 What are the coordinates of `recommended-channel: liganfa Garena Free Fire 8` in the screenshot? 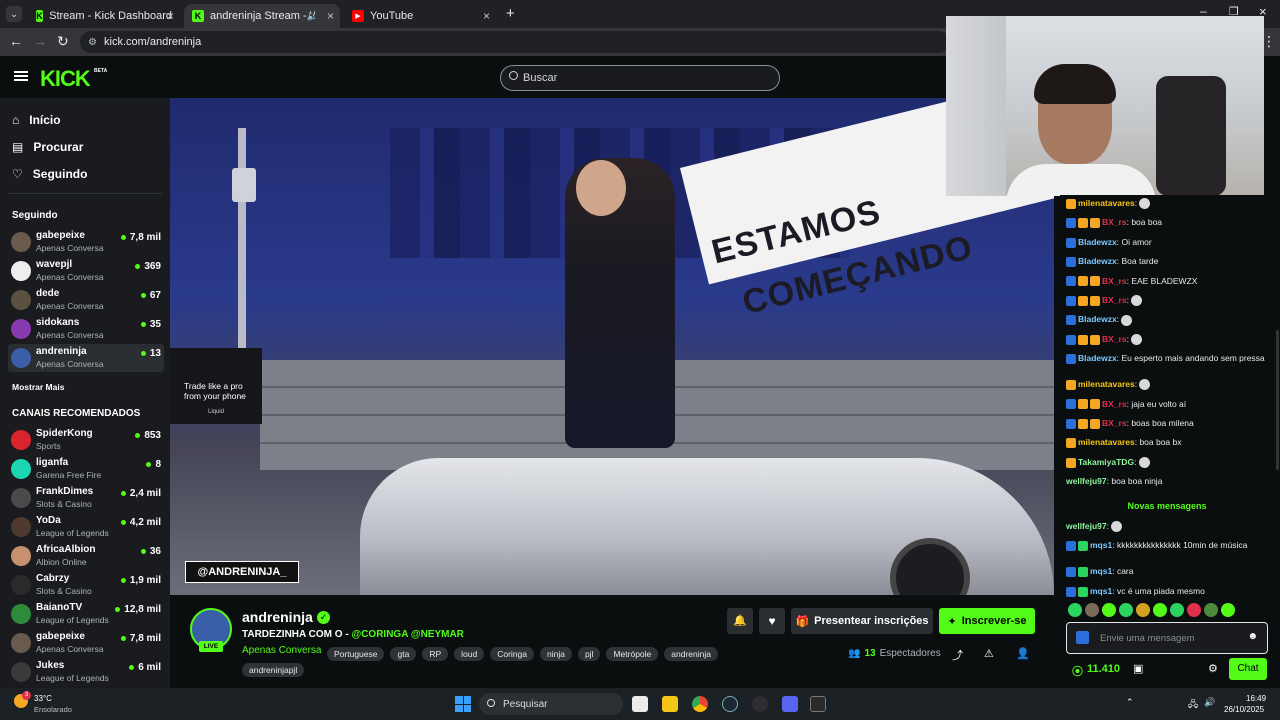 It's located at (86, 469).